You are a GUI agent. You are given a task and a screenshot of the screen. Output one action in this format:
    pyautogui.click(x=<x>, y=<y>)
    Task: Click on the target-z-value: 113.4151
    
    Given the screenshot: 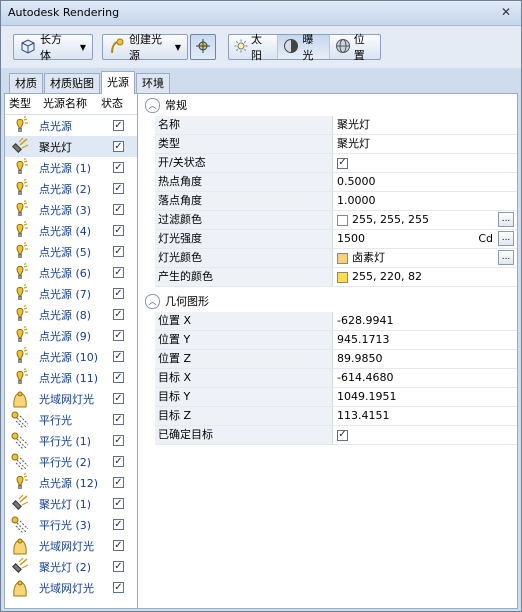 What is the action you would take?
    pyautogui.click(x=425, y=416)
    